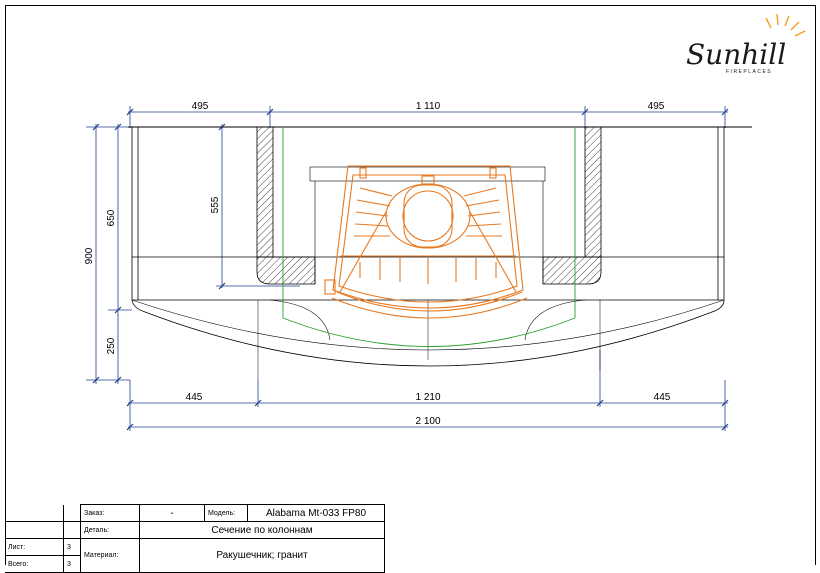 This screenshot has width=820, height=573. What do you see at coordinates (72, 547) in the screenshot?
I see `sheet-value: 3` at bounding box center [72, 547].